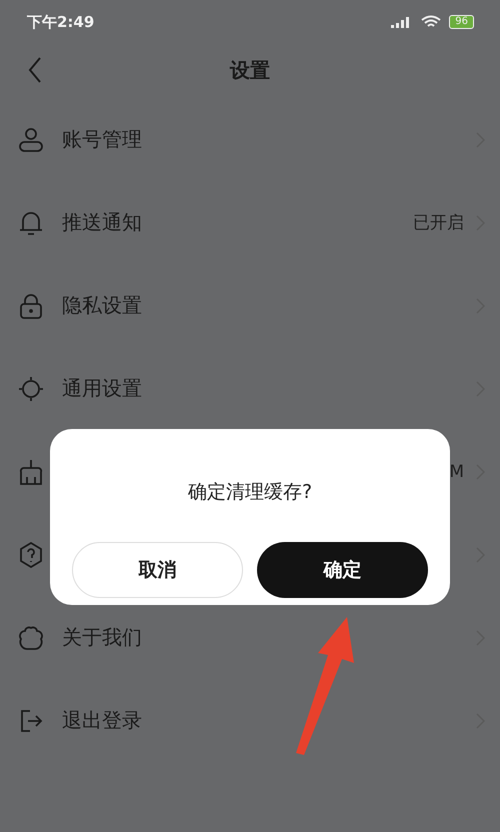  Describe the element at coordinates (157, 570) in the screenshot. I see `cancel-button: 取消` at that location.